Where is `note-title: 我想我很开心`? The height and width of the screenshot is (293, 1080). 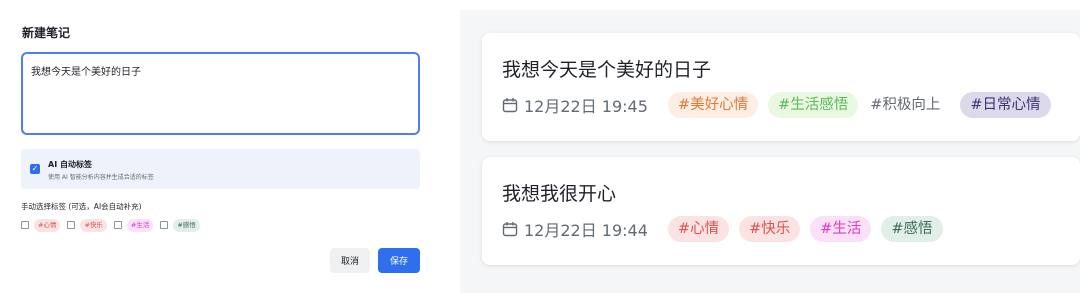 note-title: 我想我很开心 is located at coordinates (559, 194).